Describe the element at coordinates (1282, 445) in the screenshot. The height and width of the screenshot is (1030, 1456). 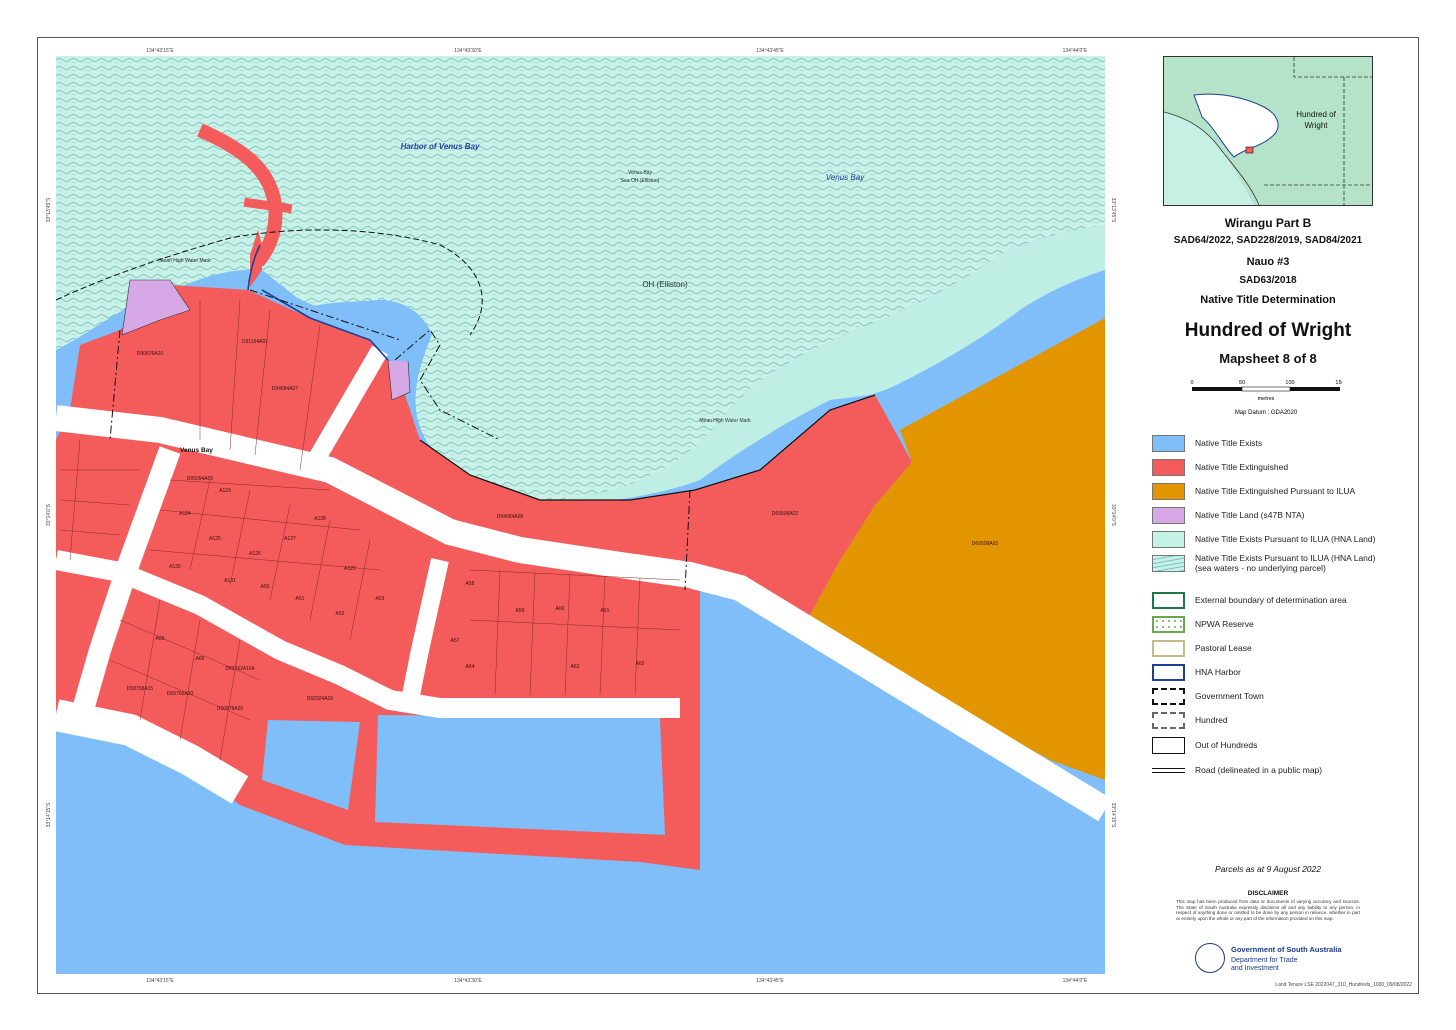
I see `legend-item: Native Title Exists` at that location.